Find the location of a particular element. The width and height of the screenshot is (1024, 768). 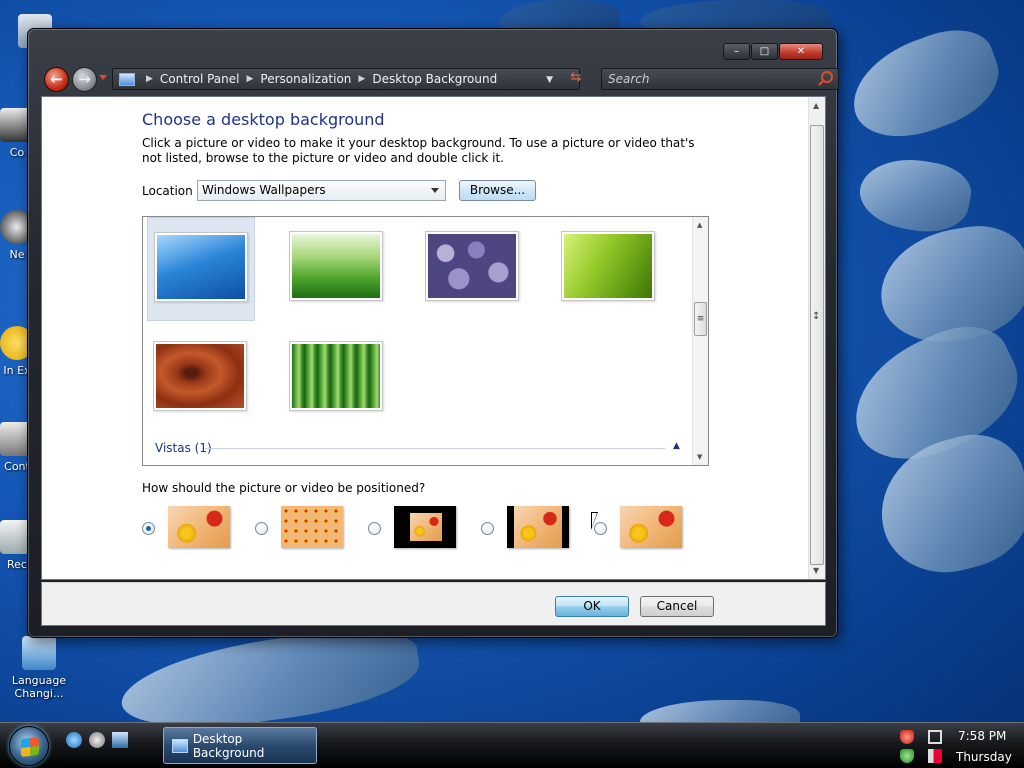

position-fit-to-screen-preview is located at coordinates (199, 527).